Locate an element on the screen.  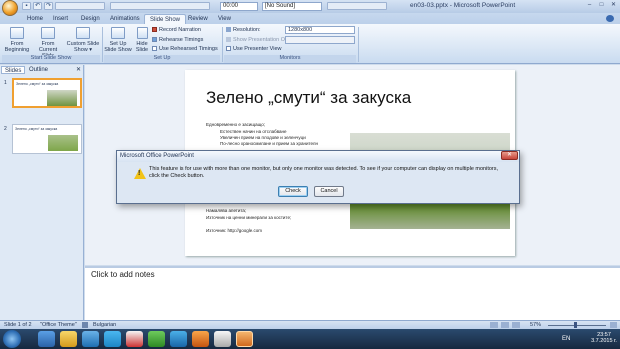
tab-slides: Slides is located at coordinates (13, 70).